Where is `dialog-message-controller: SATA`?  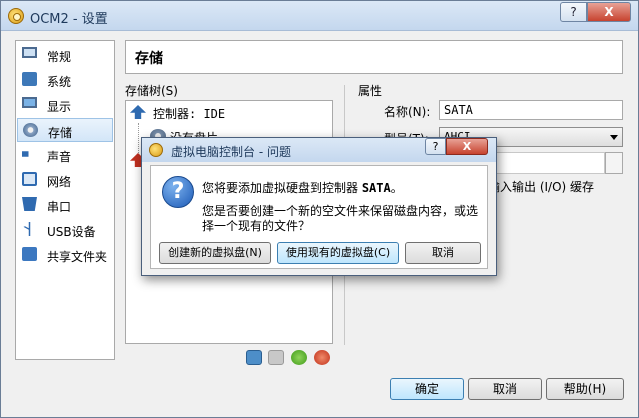 dialog-message-controller: SATA is located at coordinates (376, 188).